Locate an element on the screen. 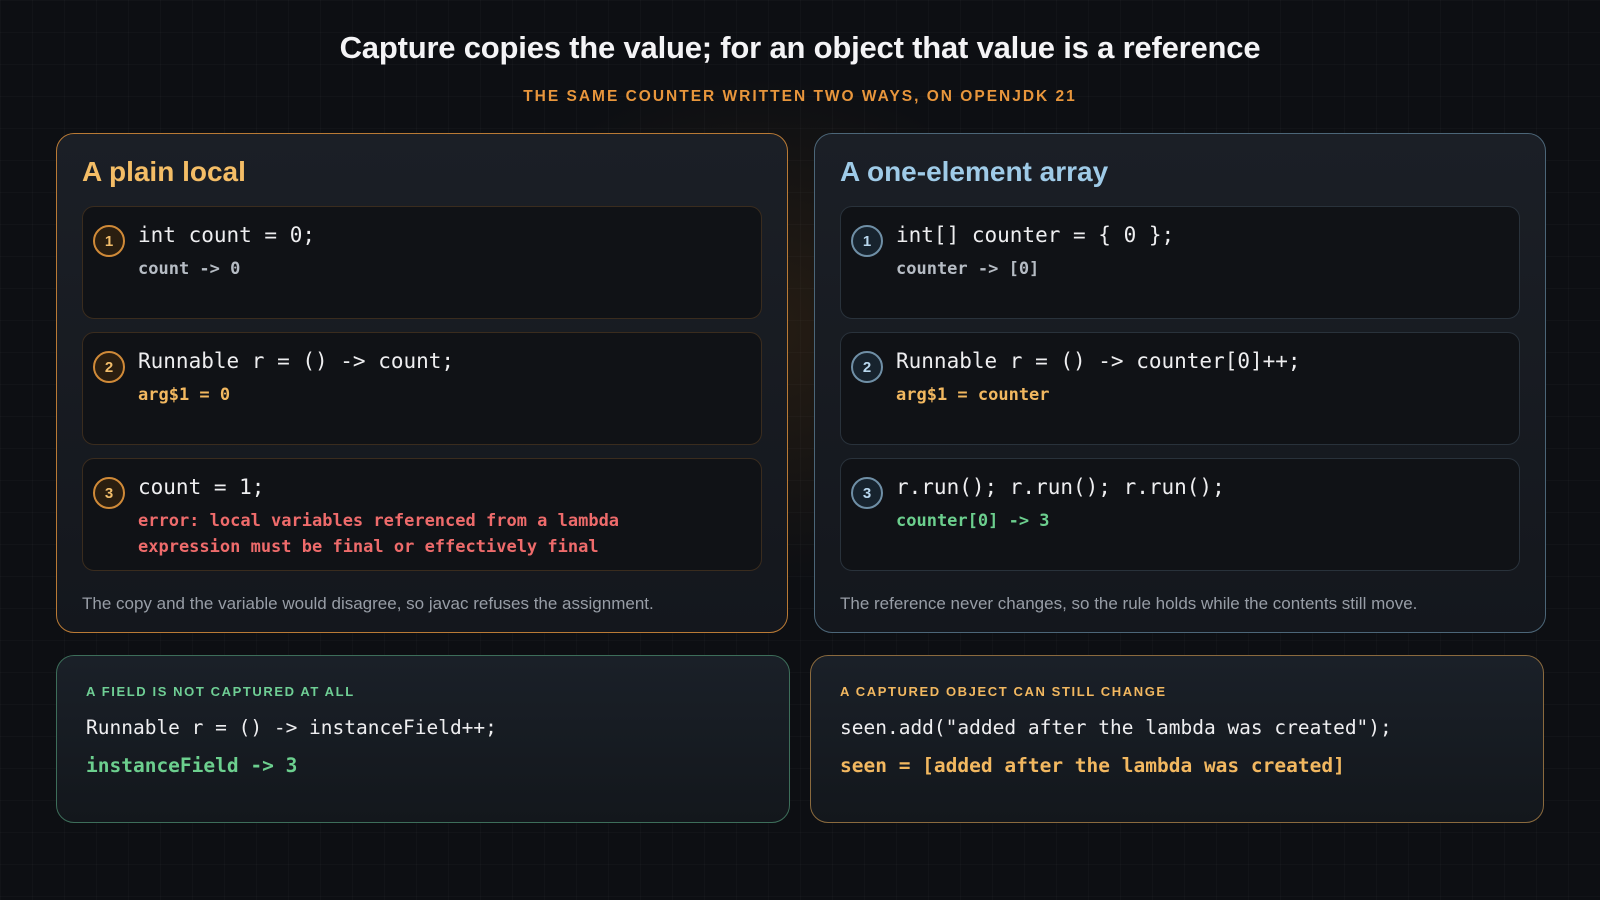 This screenshot has width=1600, height=900. step-result: counter[0] -> 3 is located at coordinates (973, 521).